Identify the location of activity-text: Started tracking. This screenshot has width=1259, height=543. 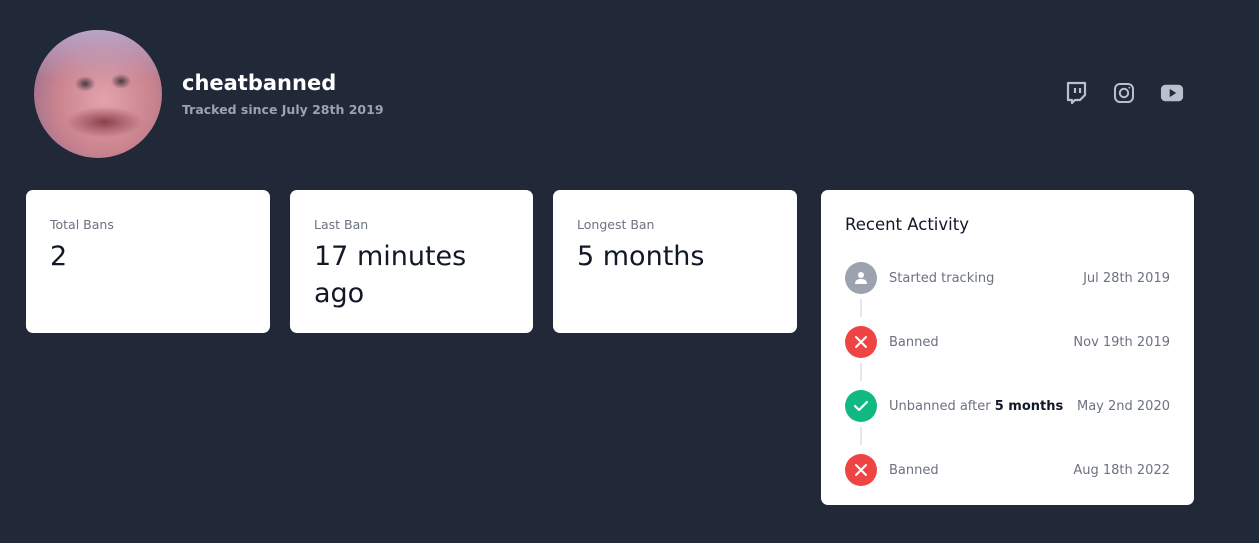
(942, 278).